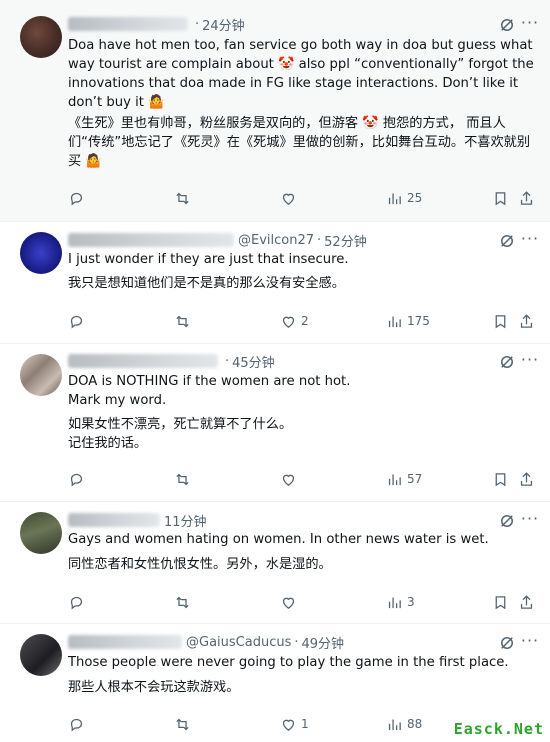  What do you see at coordinates (323, 642) in the screenshot?
I see `timestamp: 49分钟` at bounding box center [323, 642].